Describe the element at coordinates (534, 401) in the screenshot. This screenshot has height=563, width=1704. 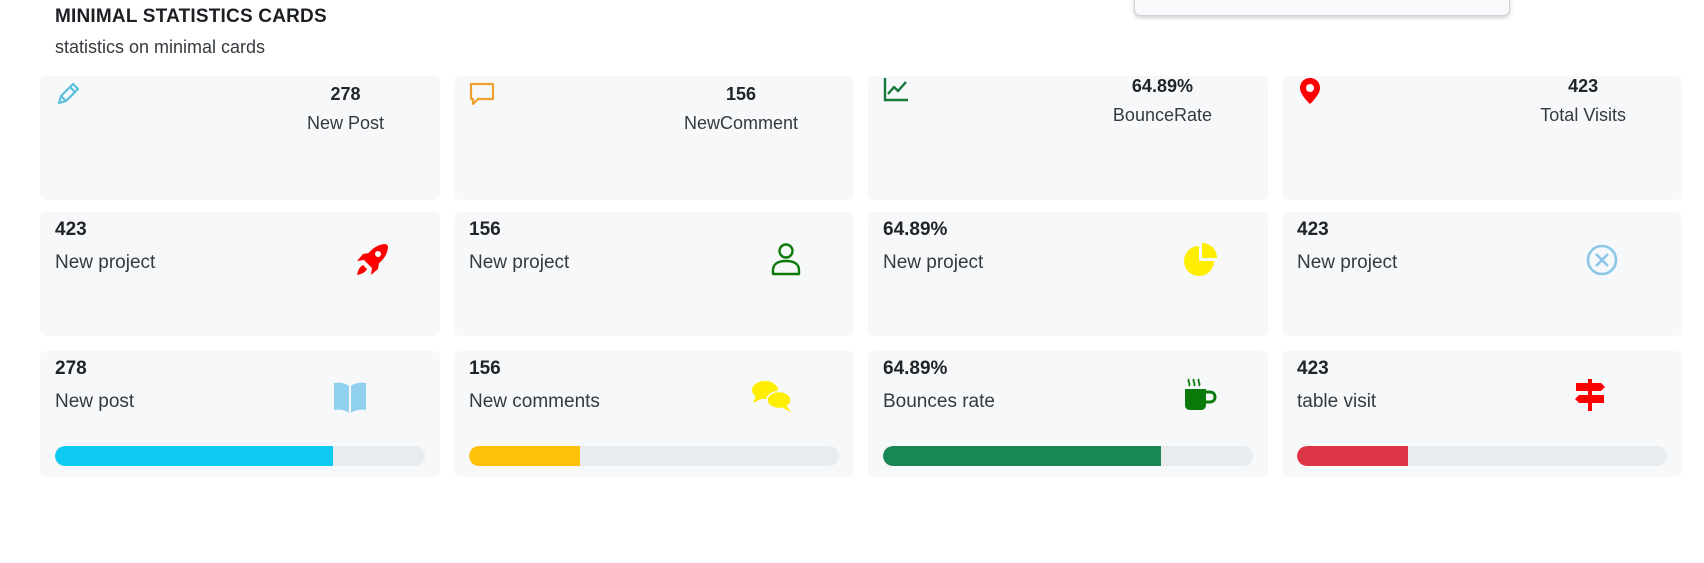
I see `stat-label: New comments` at that location.